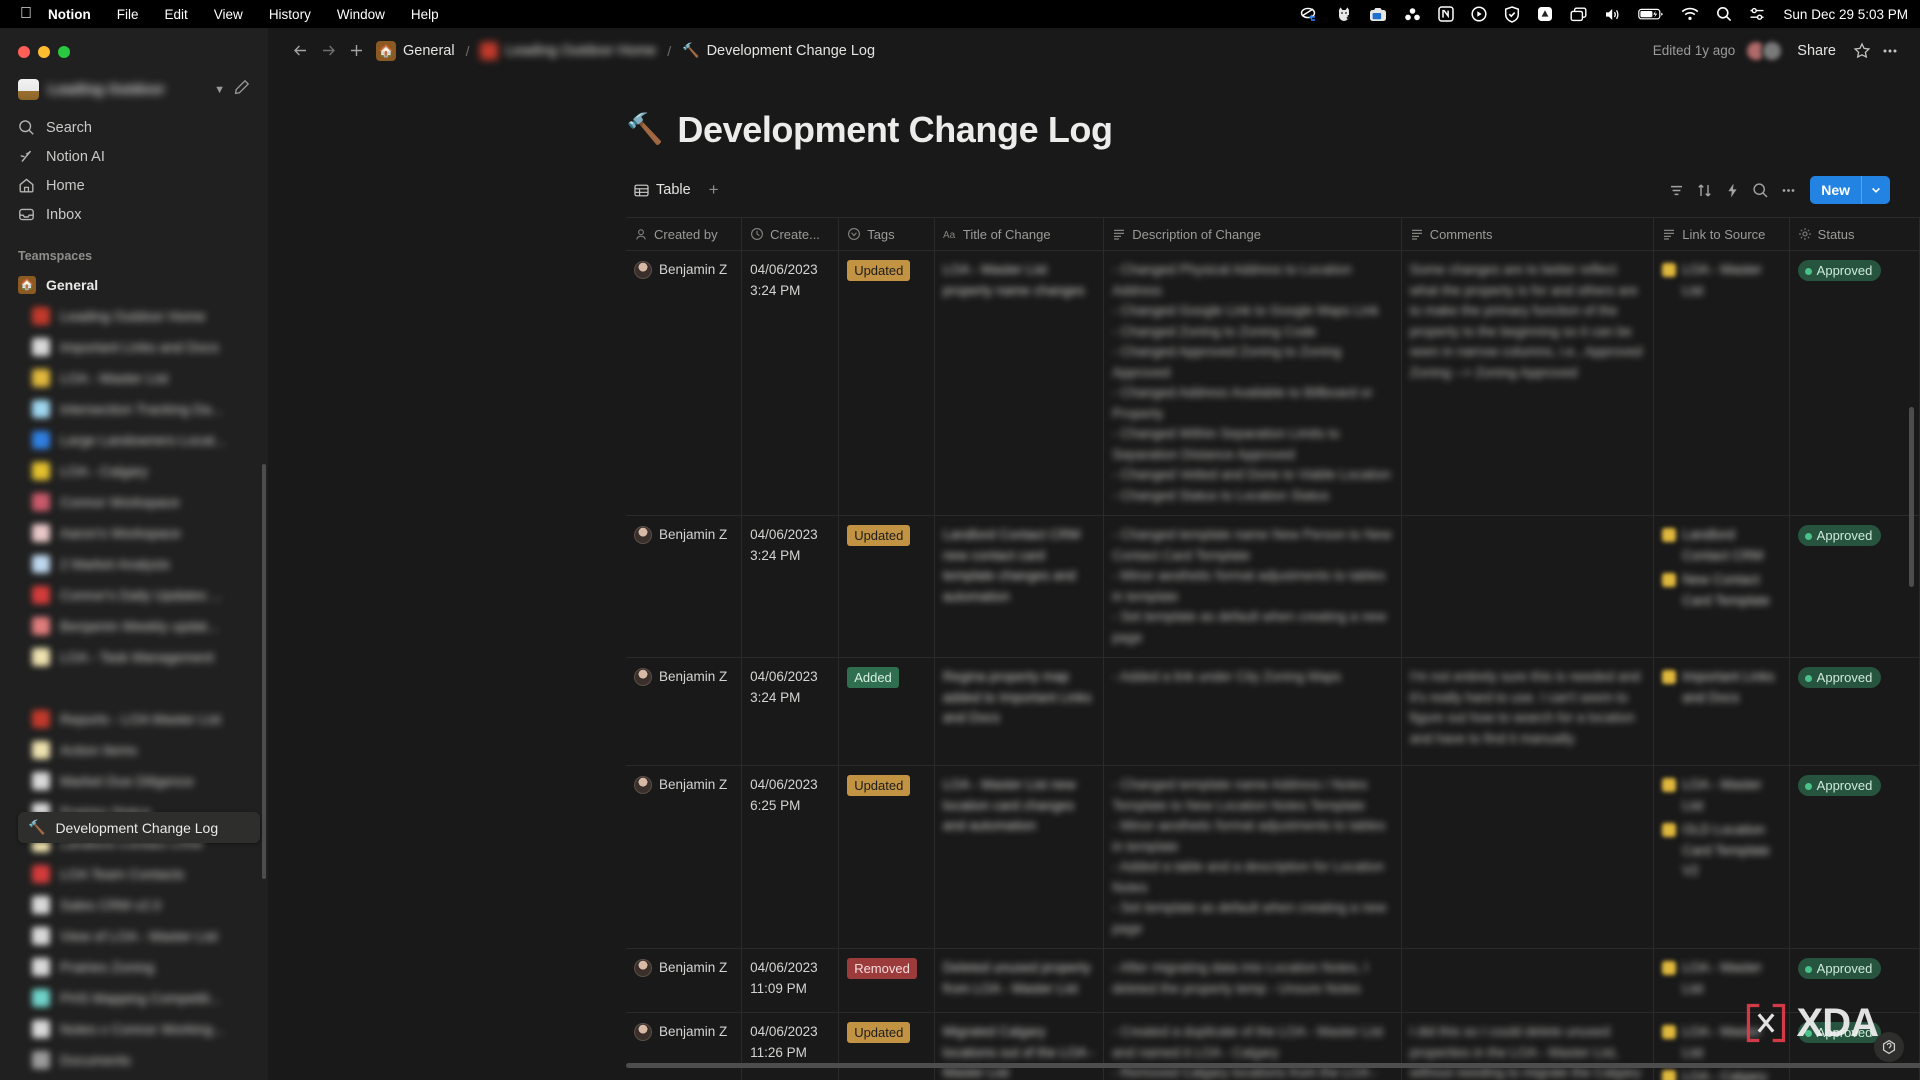 This screenshot has height=1080, width=1920. Describe the element at coordinates (134, 185) in the screenshot. I see `sidebar-item-home: Home` at that location.